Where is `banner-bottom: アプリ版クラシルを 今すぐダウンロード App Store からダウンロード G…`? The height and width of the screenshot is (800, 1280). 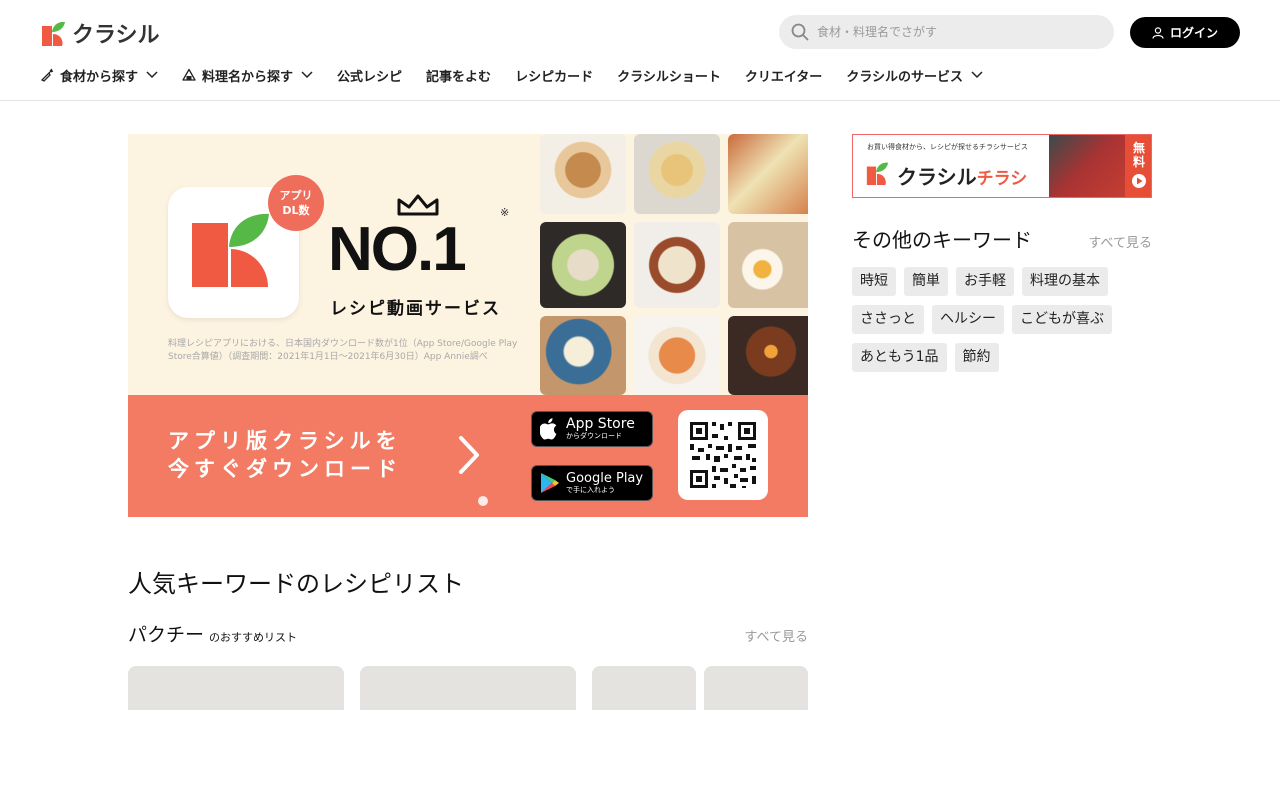 banner-bottom: アプリ版クラシルを 今すぐダウンロード App Store からダウンロード G… is located at coordinates (468, 456).